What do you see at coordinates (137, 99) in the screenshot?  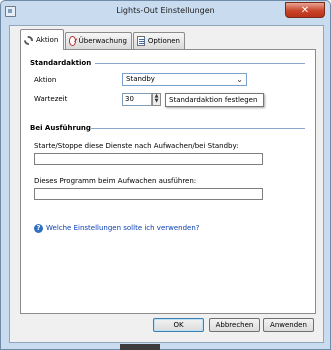 I see `wartezeit-input: 30` at bounding box center [137, 99].